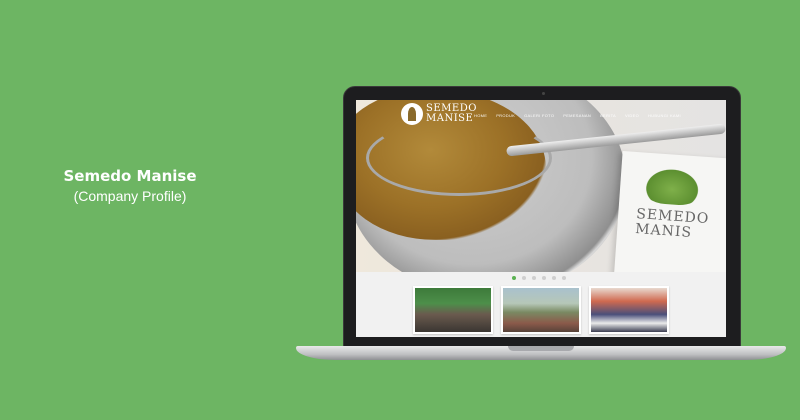 The height and width of the screenshot is (420, 800). I want to click on hero-product-bag: SEMEDO MANIS, so click(669, 211).